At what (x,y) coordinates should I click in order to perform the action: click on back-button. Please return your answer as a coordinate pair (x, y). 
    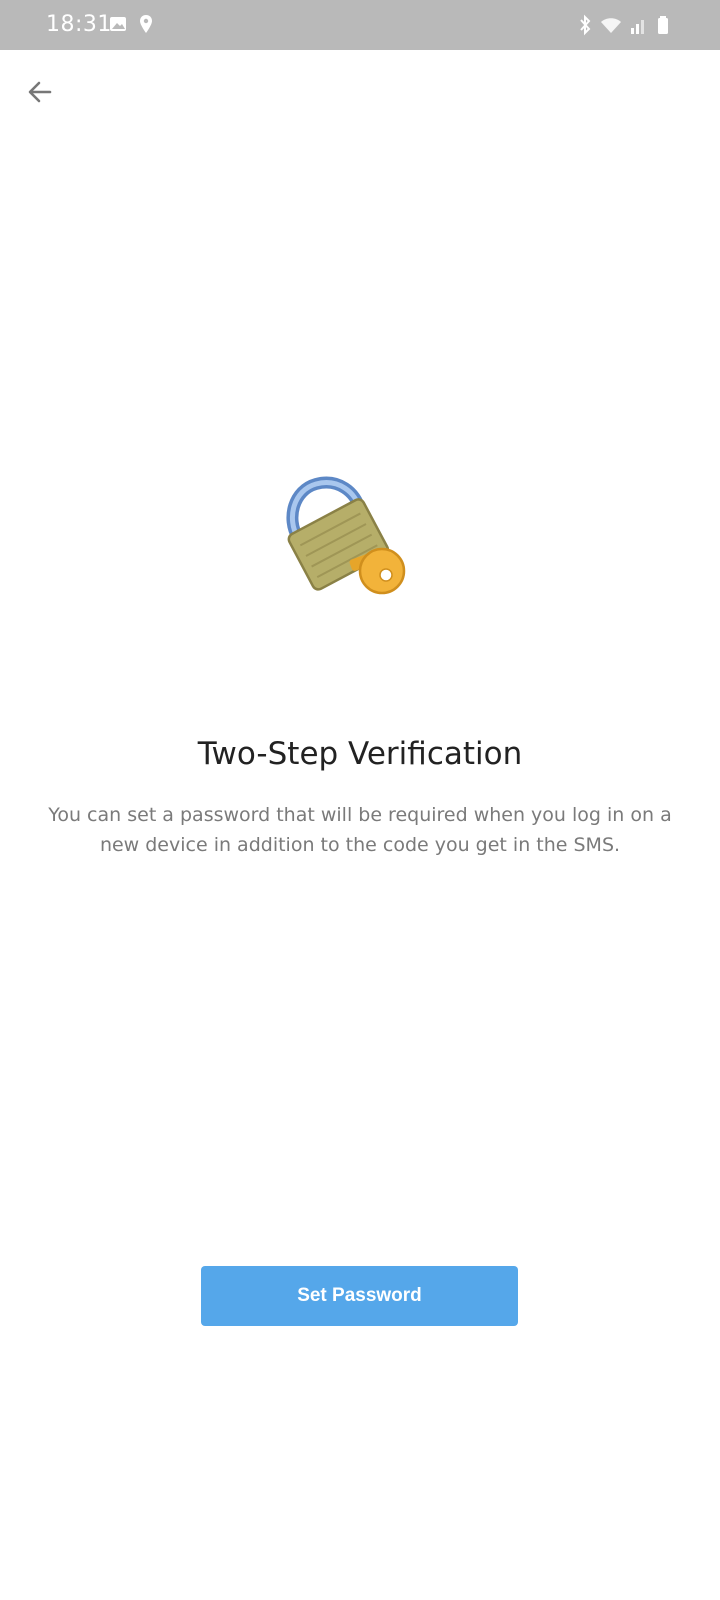
    Looking at the image, I should click on (40, 94).